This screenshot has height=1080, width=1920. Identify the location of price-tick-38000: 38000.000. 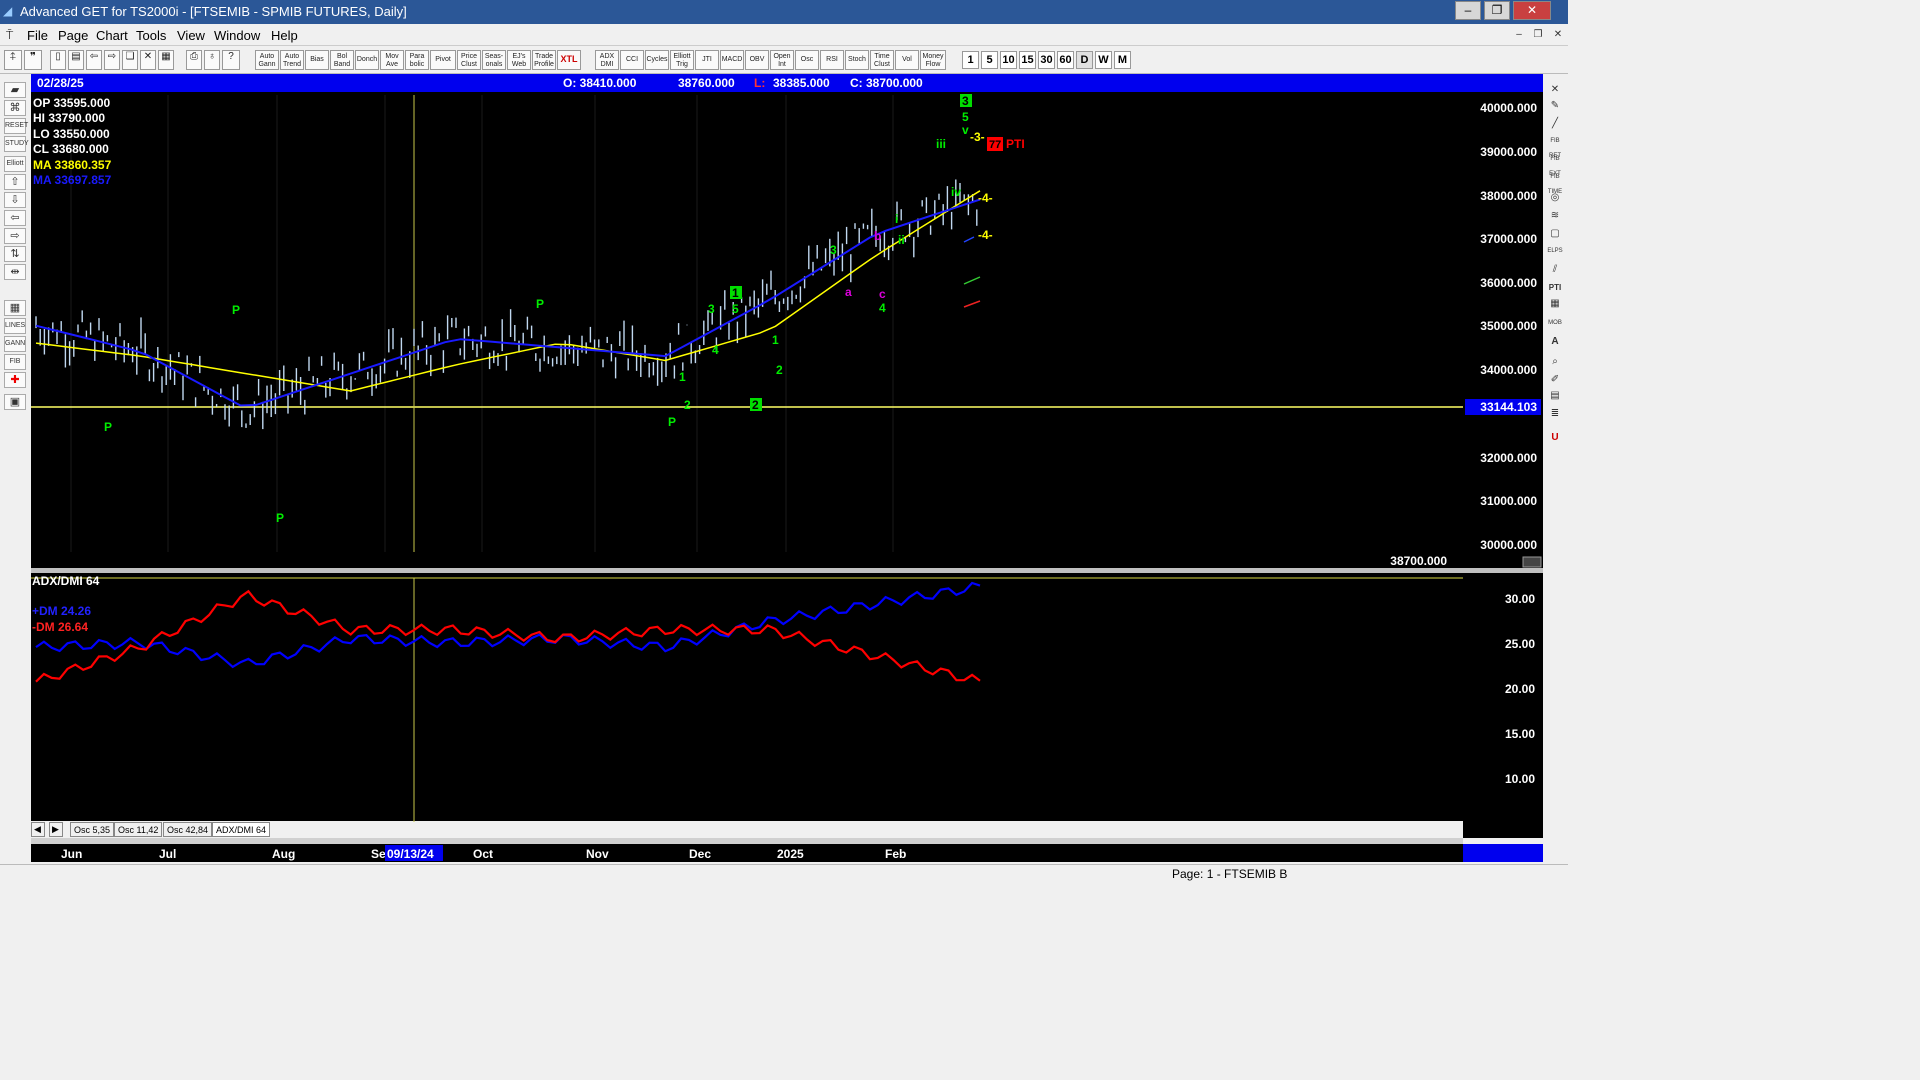
(1508, 196).